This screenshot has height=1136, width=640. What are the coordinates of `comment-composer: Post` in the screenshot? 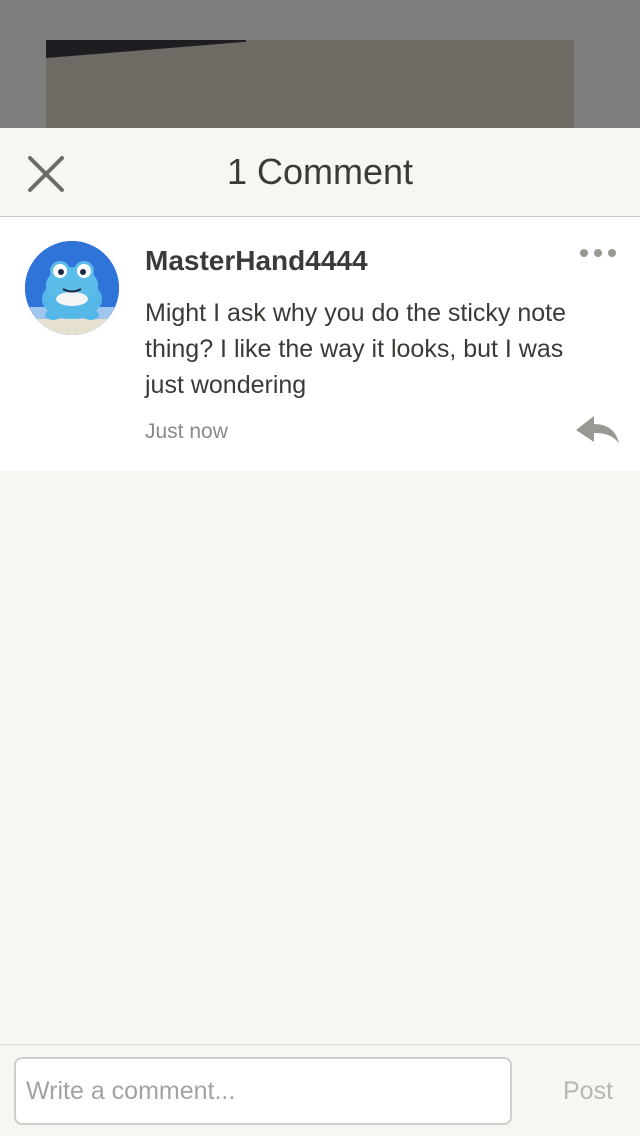 It's located at (320, 1090).